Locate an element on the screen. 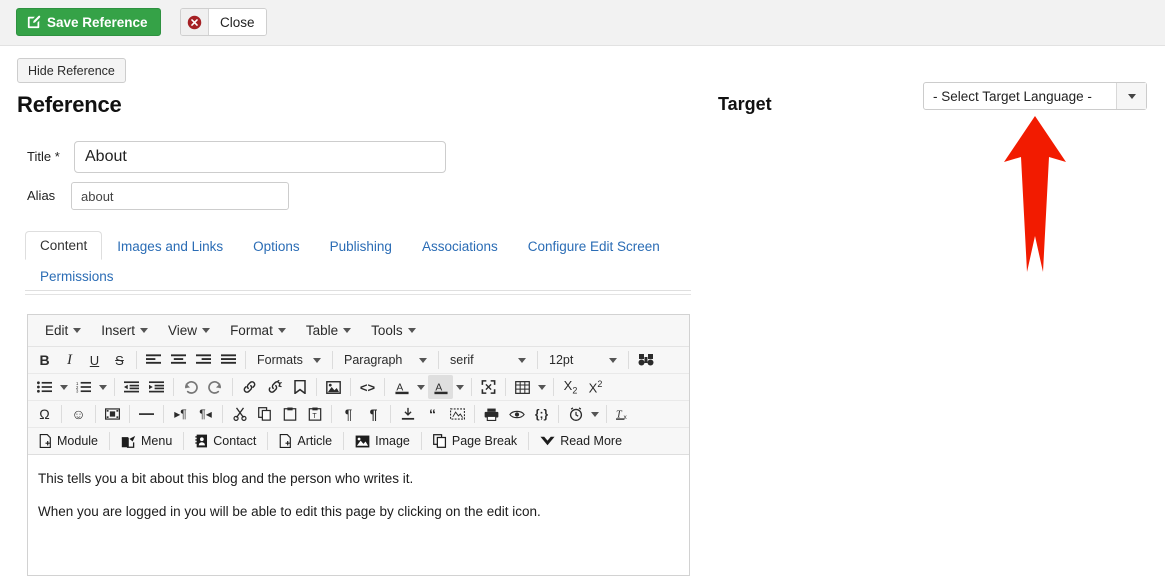 This screenshot has height=576, width=1165. menu-table: Table is located at coordinates (328, 330).